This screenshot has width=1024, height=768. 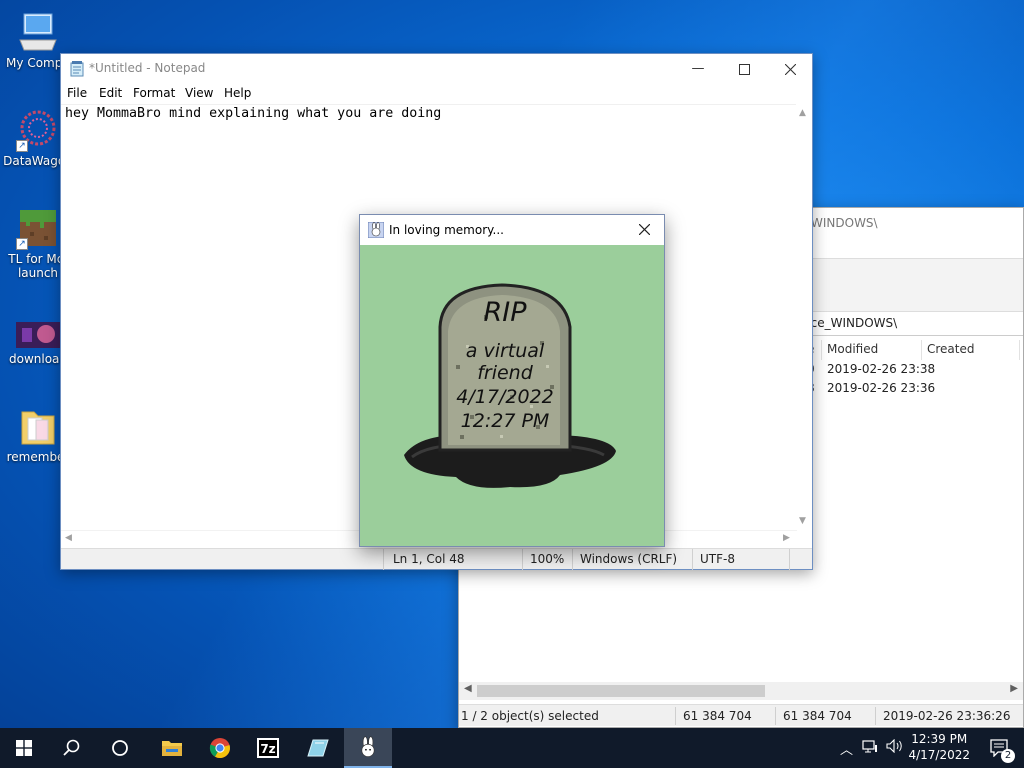 I want to click on chrome-taskbar-button, so click(x=220, y=748).